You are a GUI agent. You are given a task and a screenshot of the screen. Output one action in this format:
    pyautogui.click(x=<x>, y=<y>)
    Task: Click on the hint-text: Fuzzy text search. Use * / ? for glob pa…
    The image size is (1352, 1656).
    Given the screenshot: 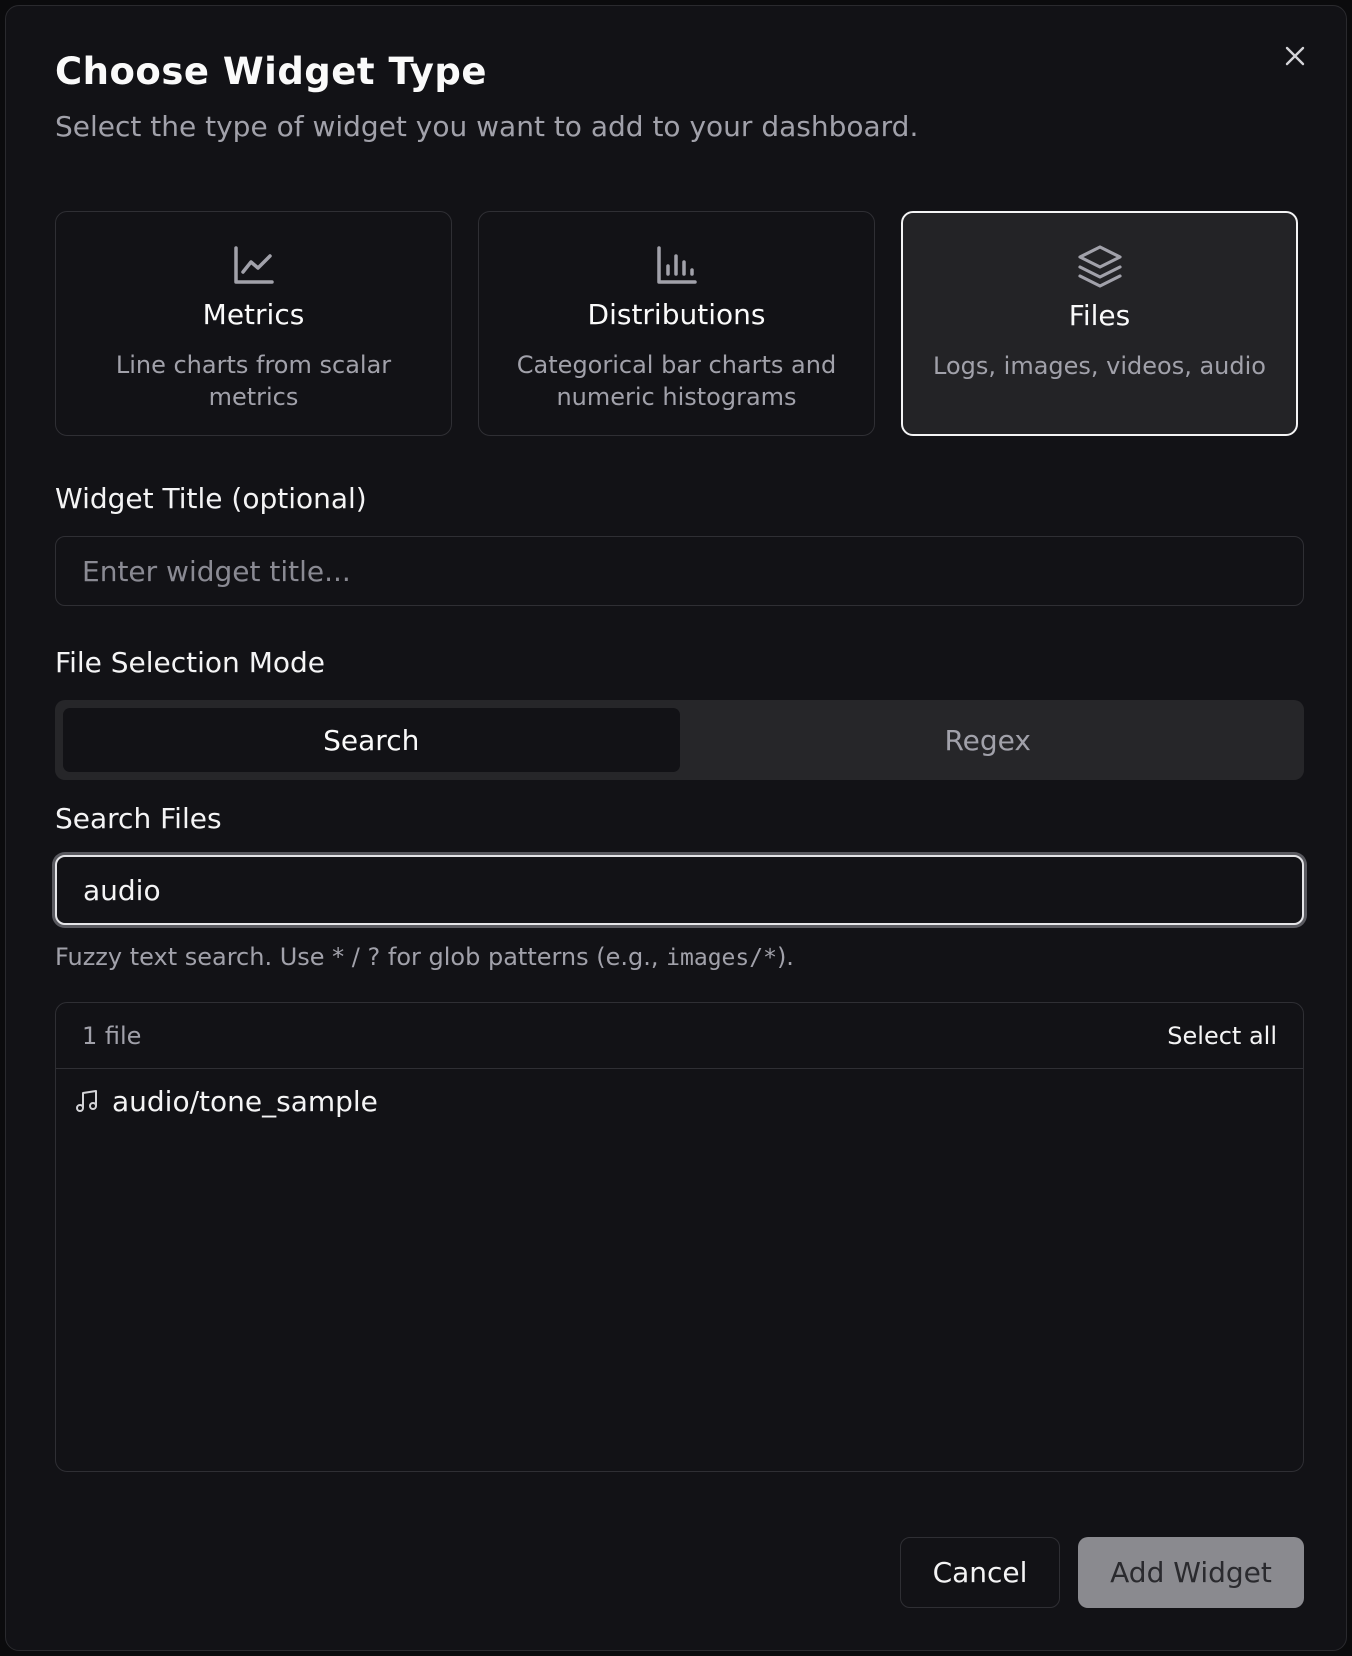 What is the action you would take?
    pyautogui.click(x=361, y=957)
    